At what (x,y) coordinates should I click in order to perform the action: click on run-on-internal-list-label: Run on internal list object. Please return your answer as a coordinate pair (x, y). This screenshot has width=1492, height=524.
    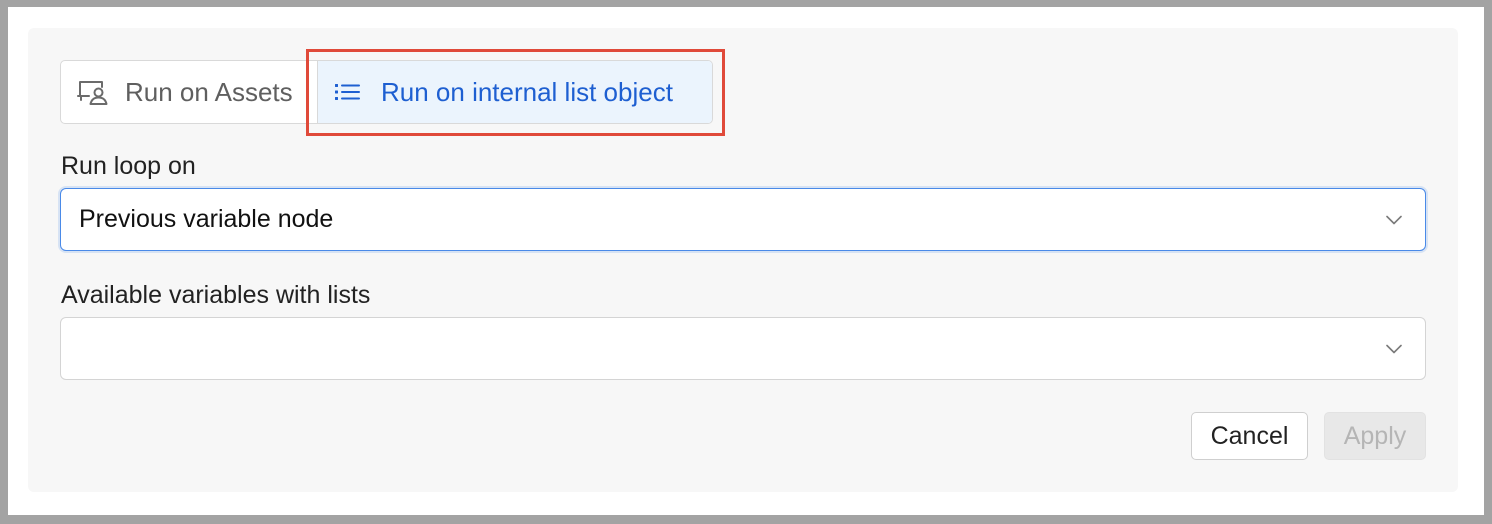
    Looking at the image, I should click on (527, 91).